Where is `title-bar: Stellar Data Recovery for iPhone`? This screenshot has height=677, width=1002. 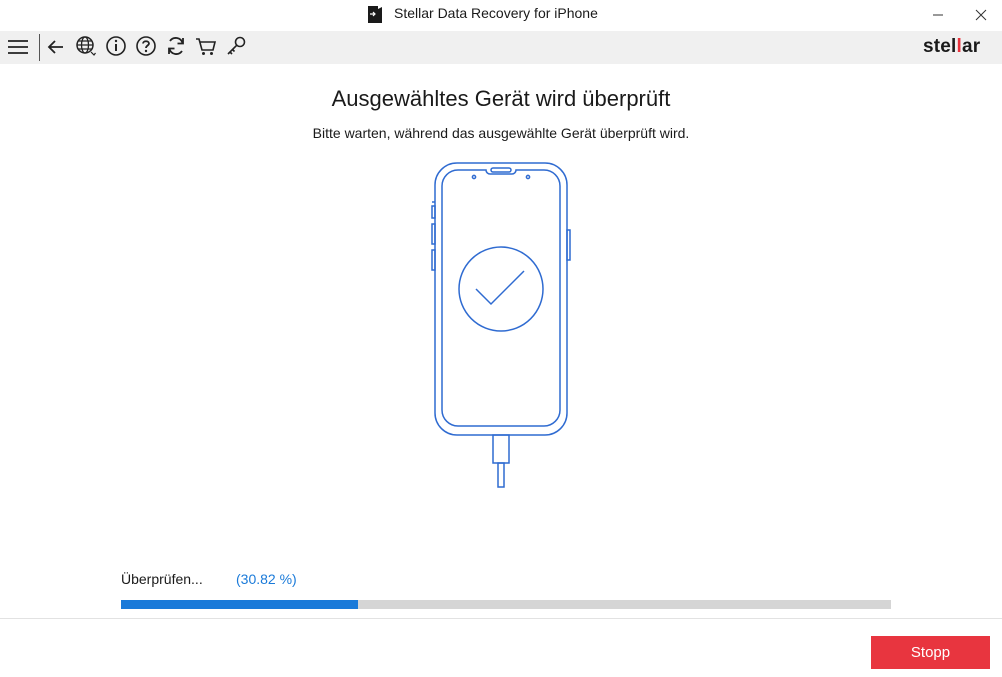
title-bar: Stellar Data Recovery for iPhone is located at coordinates (501, 15).